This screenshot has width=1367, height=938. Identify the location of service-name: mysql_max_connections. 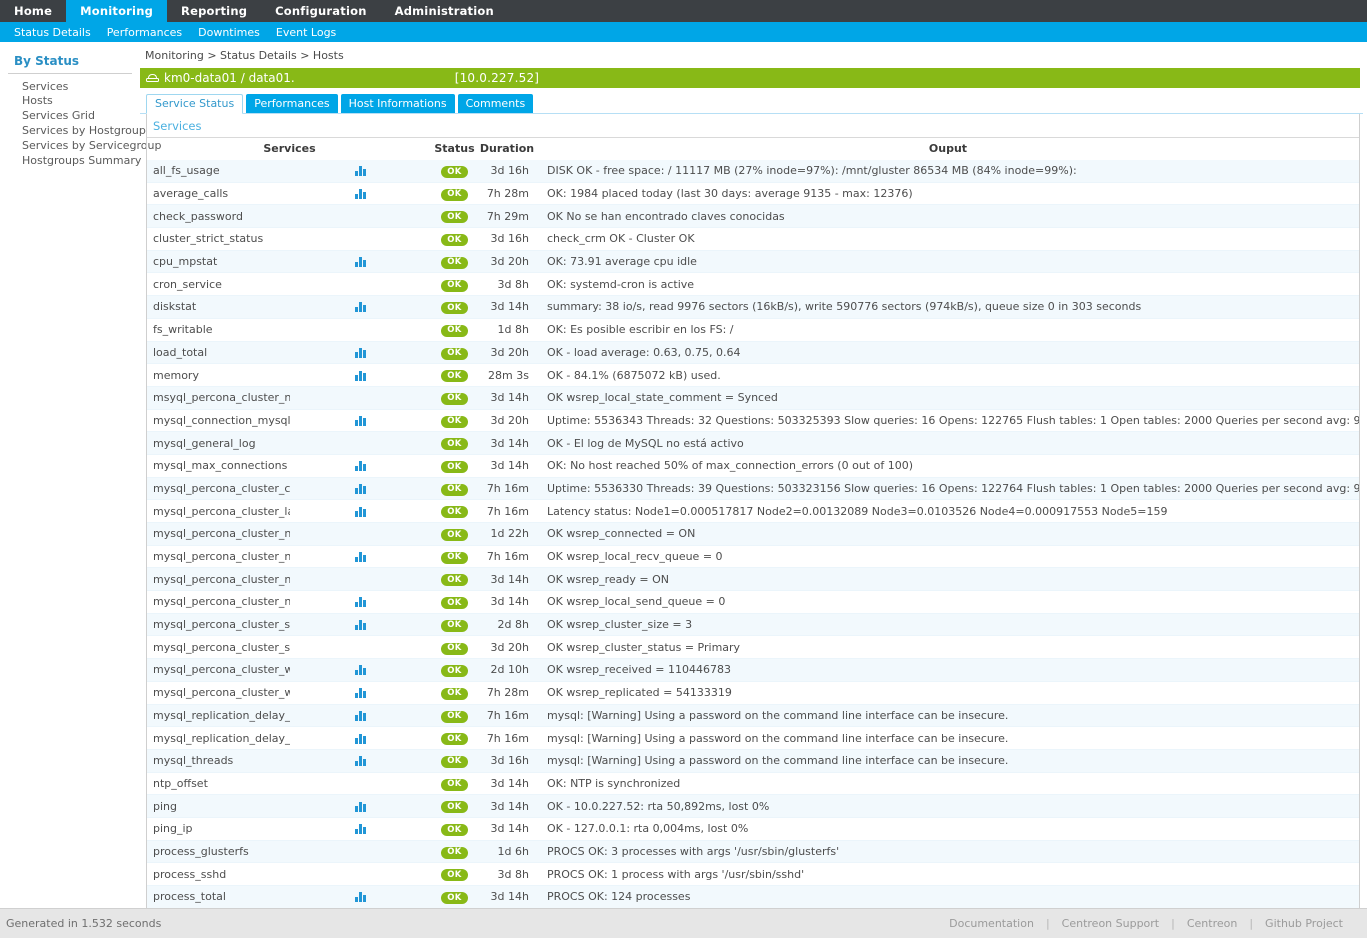
(218, 466).